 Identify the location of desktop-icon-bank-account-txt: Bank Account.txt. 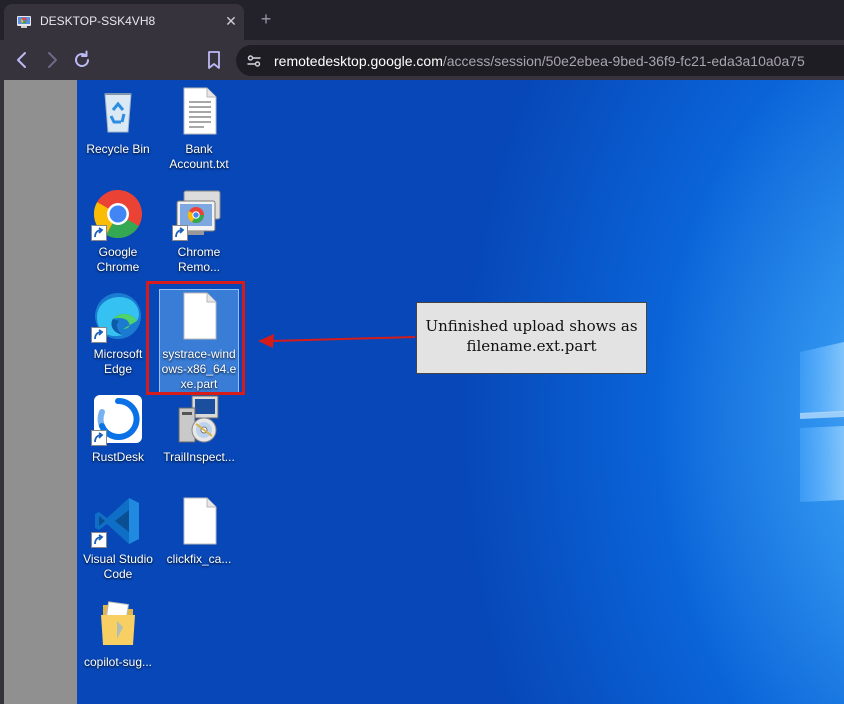
(199, 129).